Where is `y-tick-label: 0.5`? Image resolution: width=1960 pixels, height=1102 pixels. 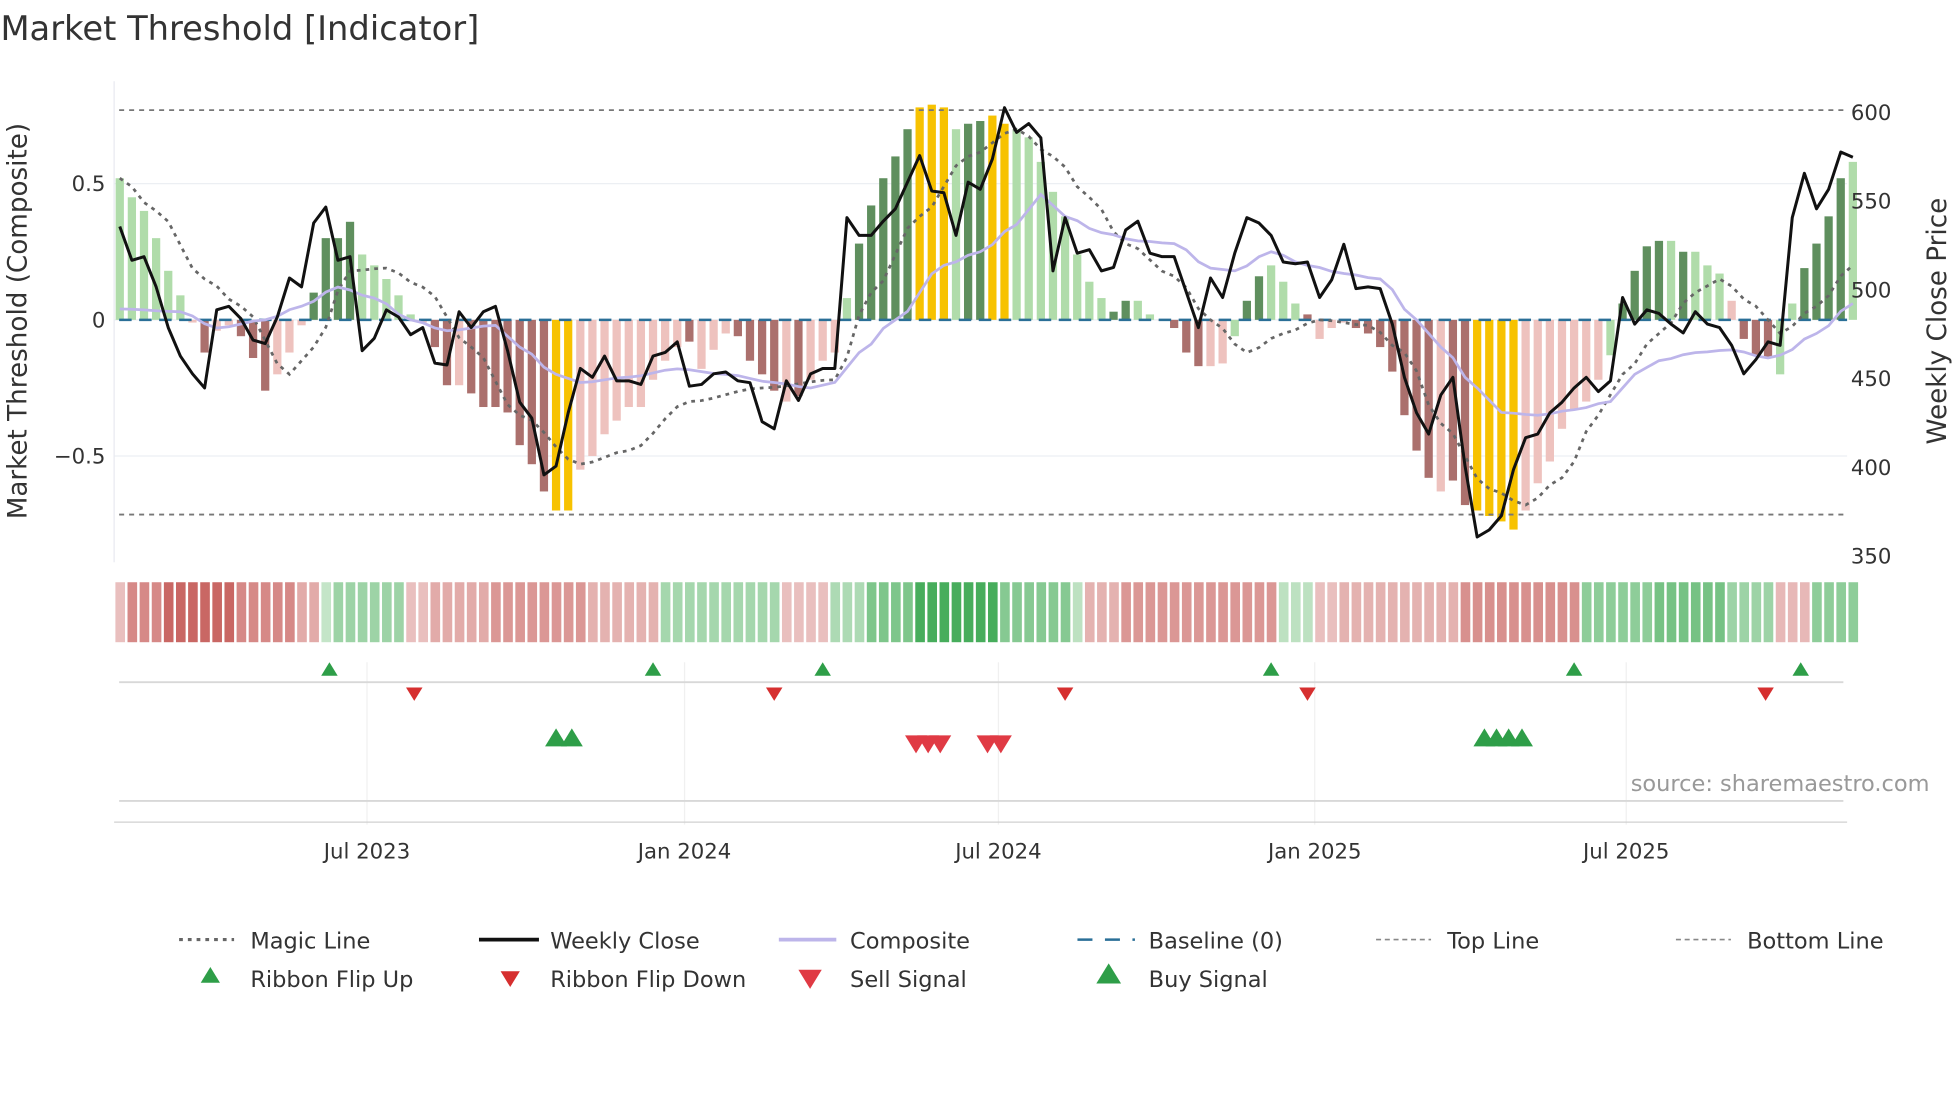
y-tick-label: 0.5 is located at coordinates (89, 184).